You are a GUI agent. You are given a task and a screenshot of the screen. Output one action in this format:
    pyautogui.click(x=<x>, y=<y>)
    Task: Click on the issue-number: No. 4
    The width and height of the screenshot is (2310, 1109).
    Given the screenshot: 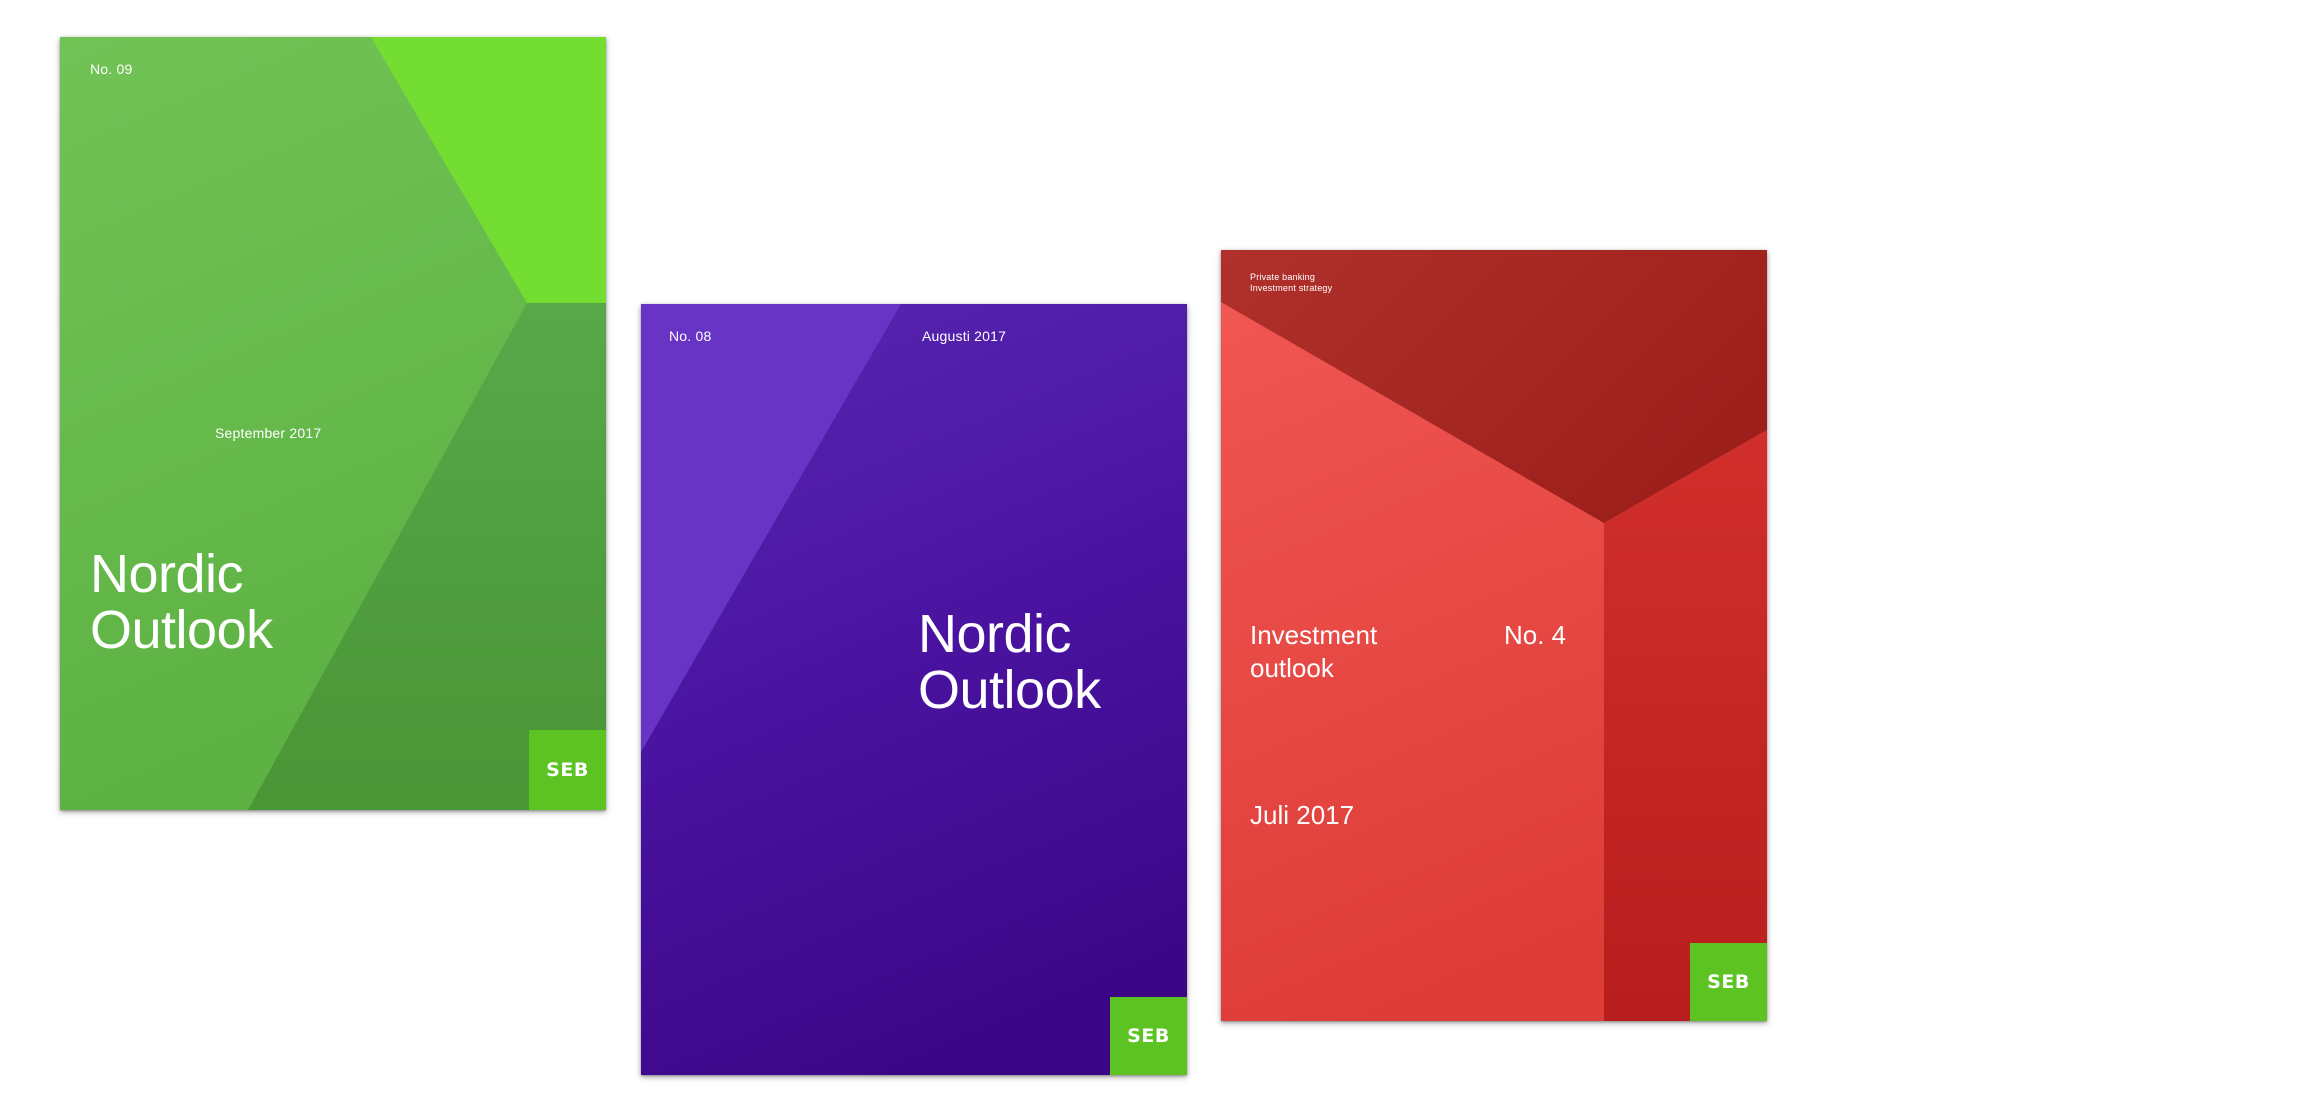 What is the action you would take?
    pyautogui.click(x=1535, y=635)
    